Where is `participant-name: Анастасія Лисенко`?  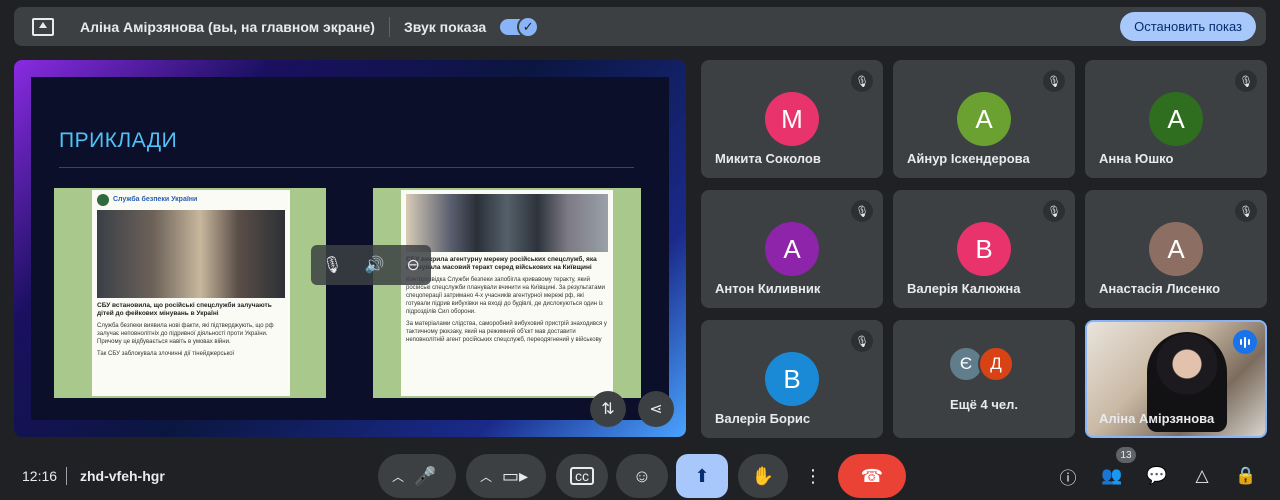 participant-name: Анастасія Лисенко is located at coordinates (1160, 288).